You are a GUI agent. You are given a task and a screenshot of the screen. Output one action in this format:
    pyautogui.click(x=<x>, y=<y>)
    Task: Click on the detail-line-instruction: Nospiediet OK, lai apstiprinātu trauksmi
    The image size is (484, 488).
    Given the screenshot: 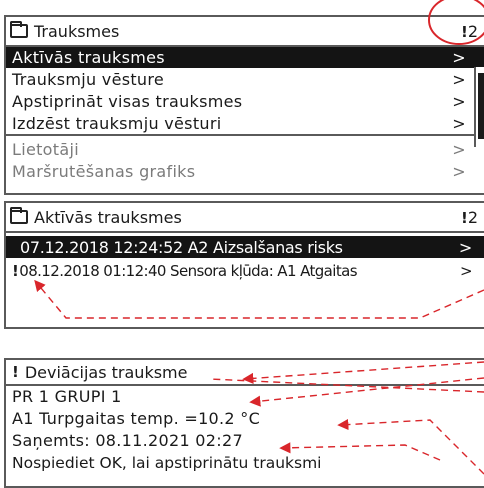 What is the action you would take?
    pyautogui.click(x=245, y=462)
    